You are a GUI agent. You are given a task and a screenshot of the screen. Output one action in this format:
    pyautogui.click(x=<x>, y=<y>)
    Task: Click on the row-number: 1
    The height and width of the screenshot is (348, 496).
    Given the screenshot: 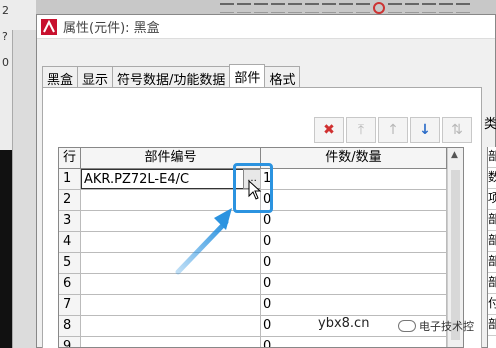 What is the action you would take?
    pyautogui.click(x=70, y=179)
    